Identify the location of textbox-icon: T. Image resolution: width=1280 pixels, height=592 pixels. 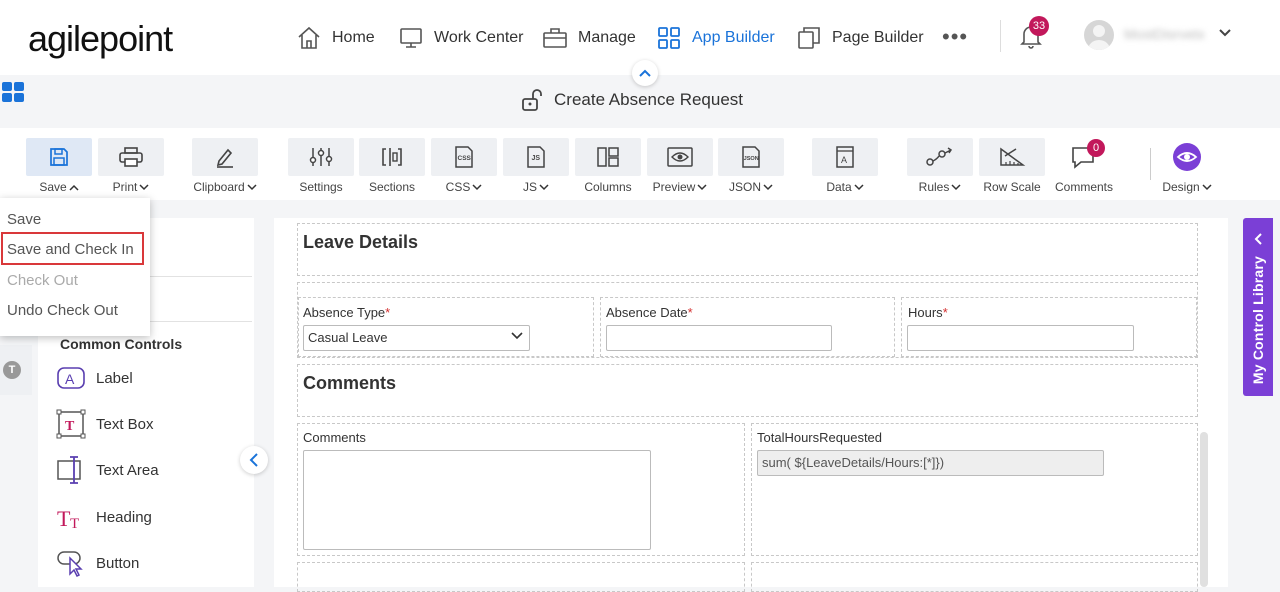
(71, 424).